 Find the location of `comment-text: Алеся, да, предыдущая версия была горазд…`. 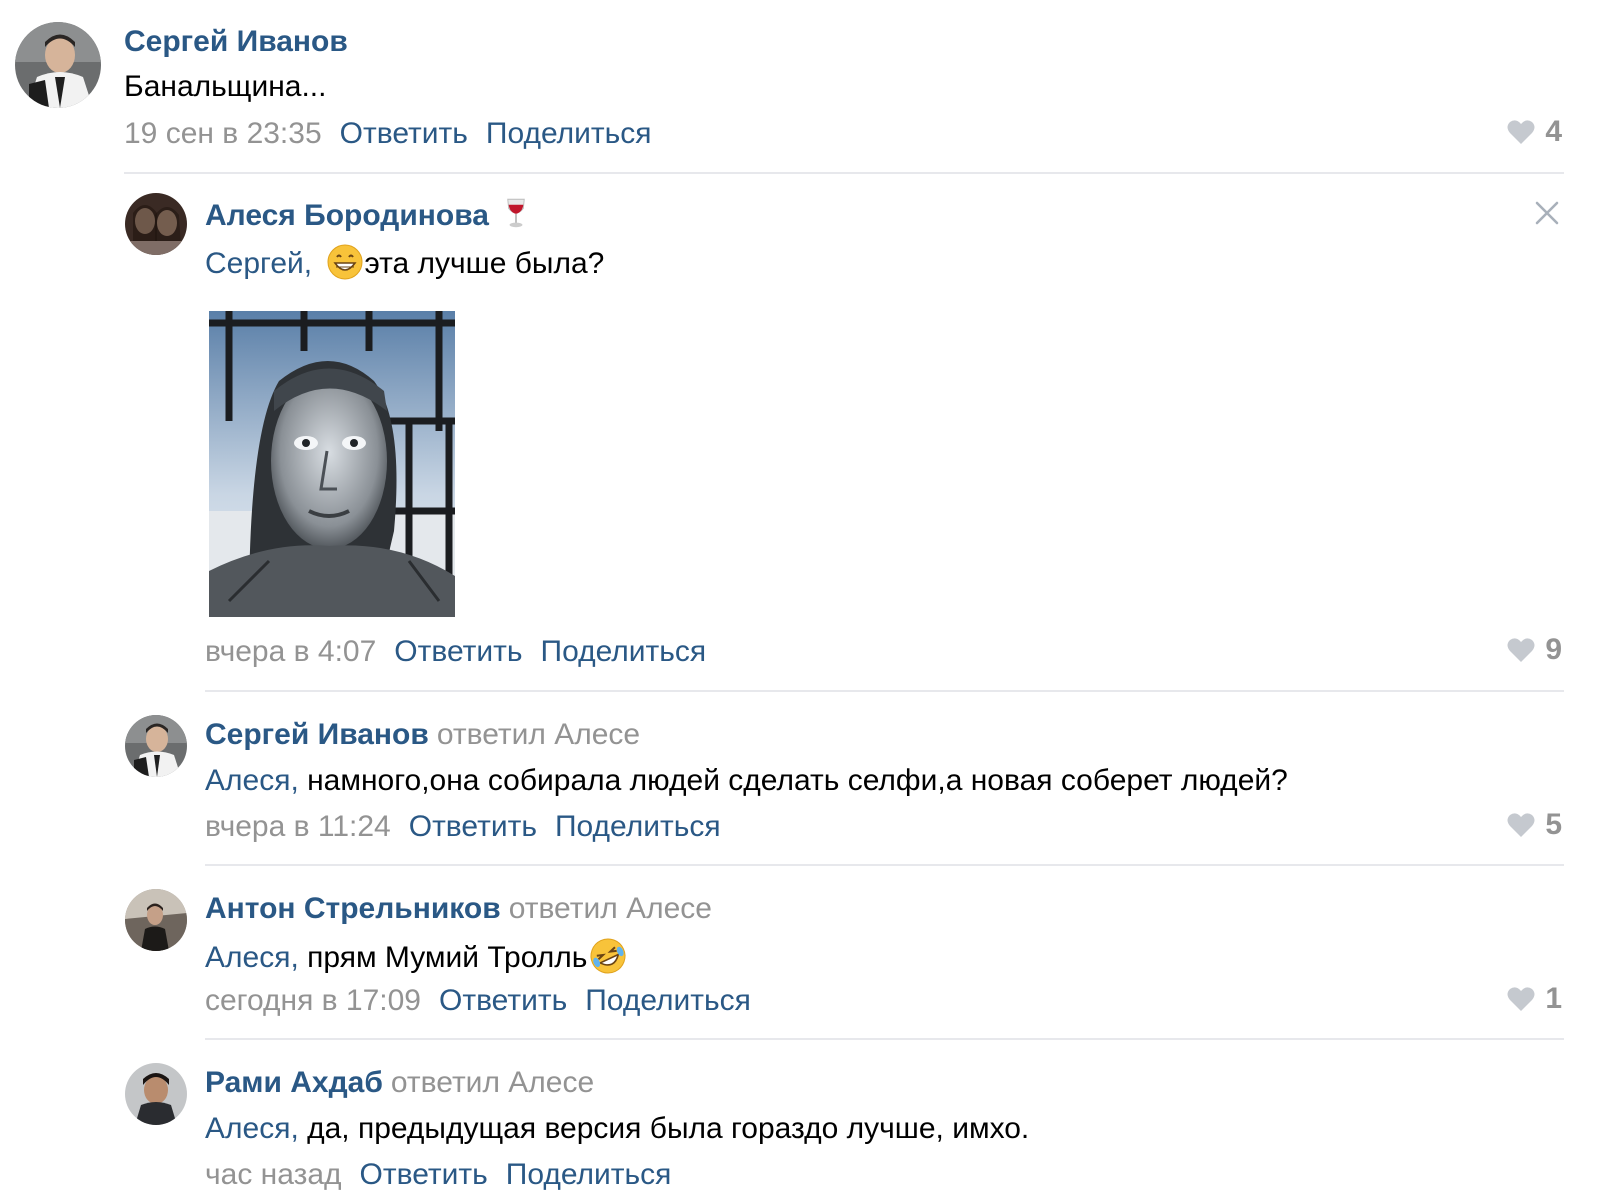

comment-text: Алеся, да, предыдущая версия была горазд… is located at coordinates (617, 1129).